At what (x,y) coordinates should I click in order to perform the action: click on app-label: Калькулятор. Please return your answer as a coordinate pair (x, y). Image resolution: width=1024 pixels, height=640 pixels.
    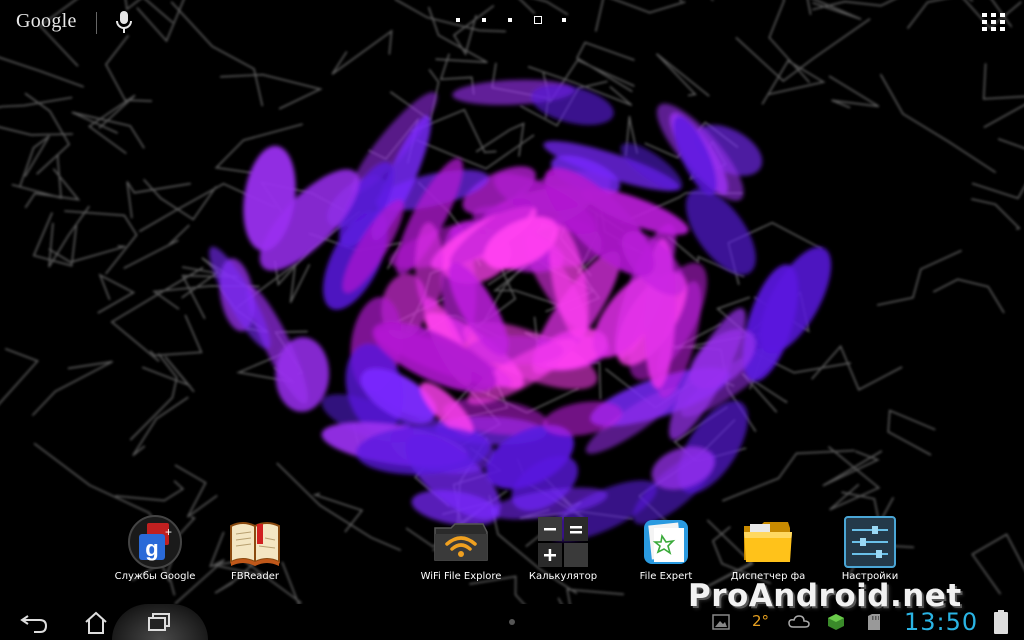
    Looking at the image, I should click on (563, 576).